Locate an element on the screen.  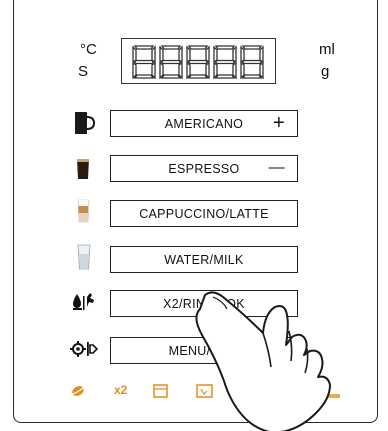
americano-label: AMERICANO is located at coordinates (204, 123).